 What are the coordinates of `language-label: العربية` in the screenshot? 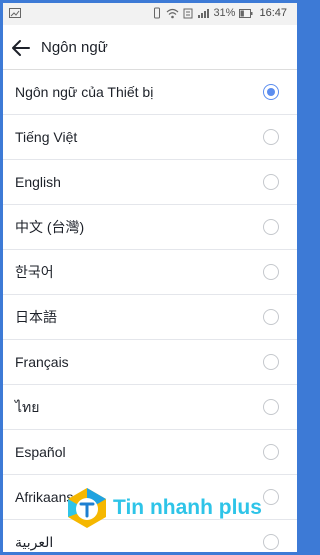 It's located at (34, 542).